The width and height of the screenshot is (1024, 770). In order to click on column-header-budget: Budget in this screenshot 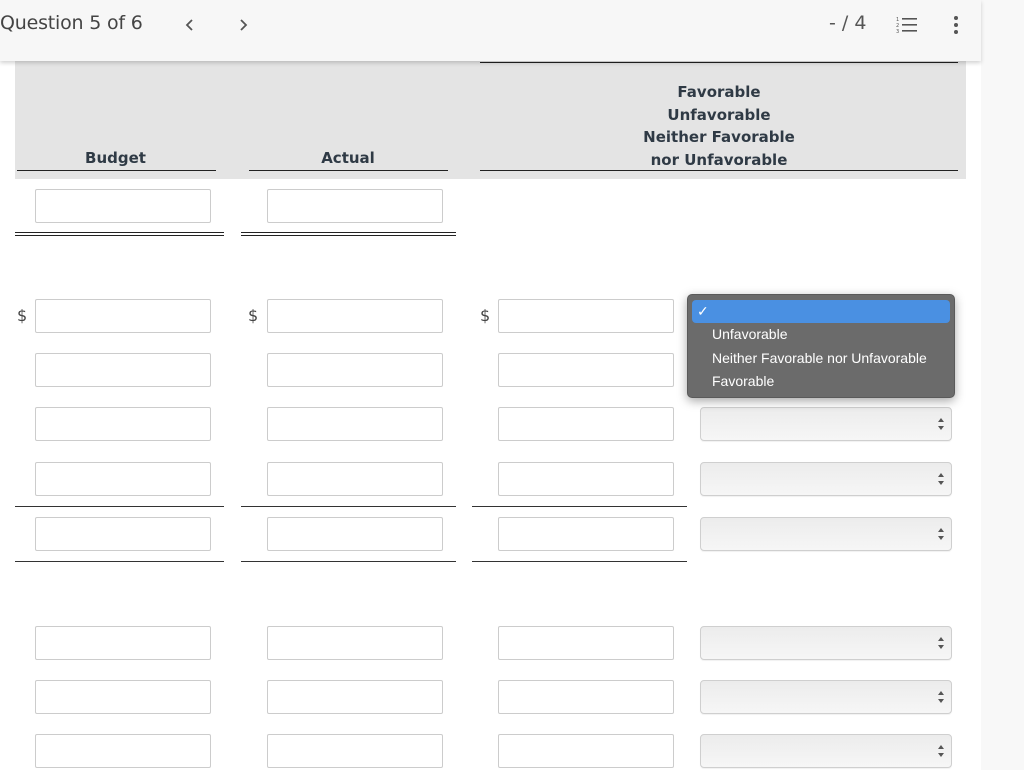, I will do `click(115, 158)`.